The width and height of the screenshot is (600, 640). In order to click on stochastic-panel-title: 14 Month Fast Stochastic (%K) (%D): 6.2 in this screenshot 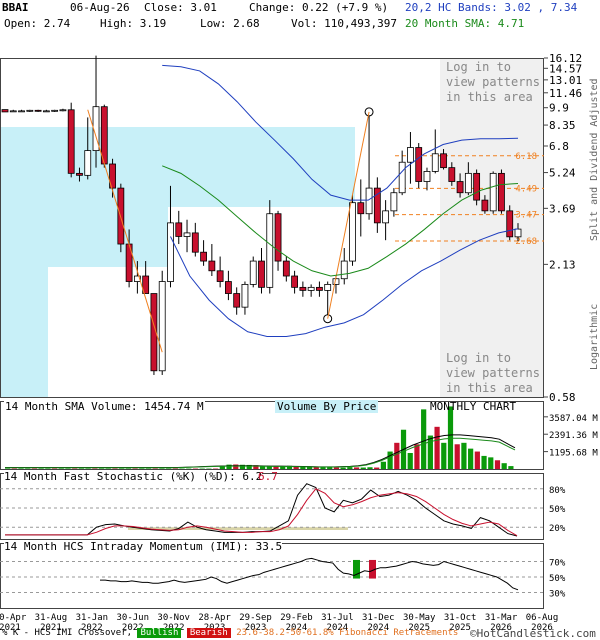, I will do `click(133, 476)`.